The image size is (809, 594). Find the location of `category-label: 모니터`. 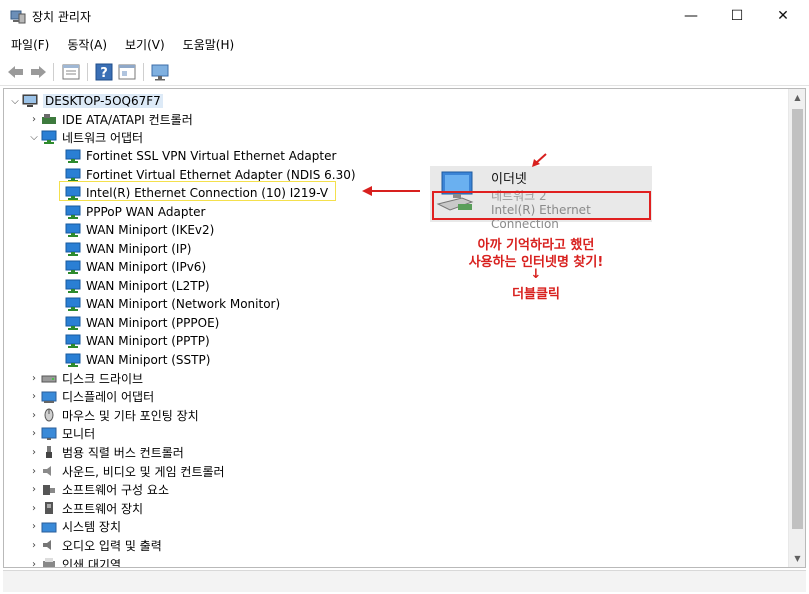

category-label: 모니터 is located at coordinates (79, 434).